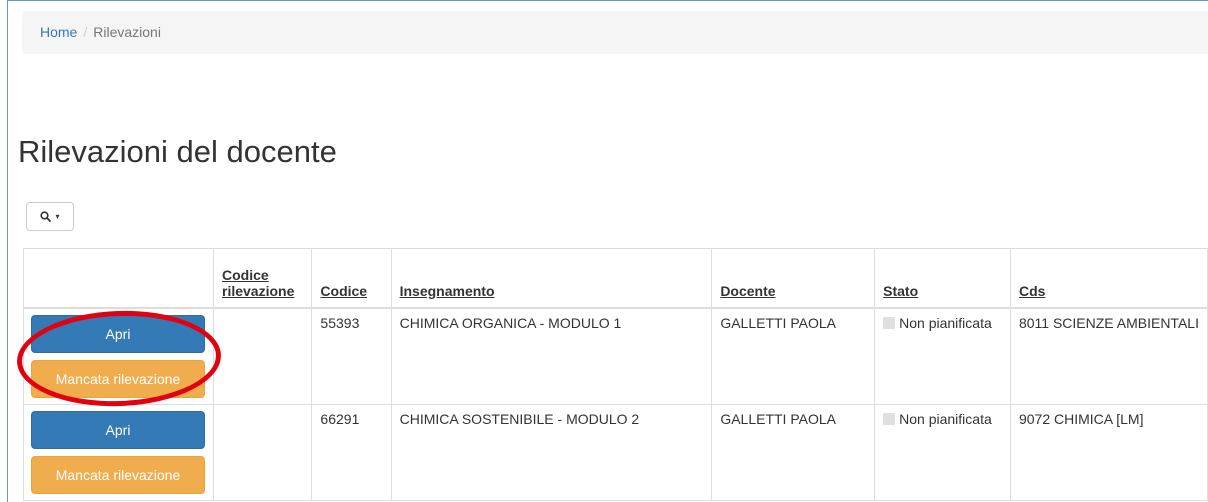 The image size is (1208, 502). I want to click on breadcrumb: Home / Rilevazioni, so click(615, 32).